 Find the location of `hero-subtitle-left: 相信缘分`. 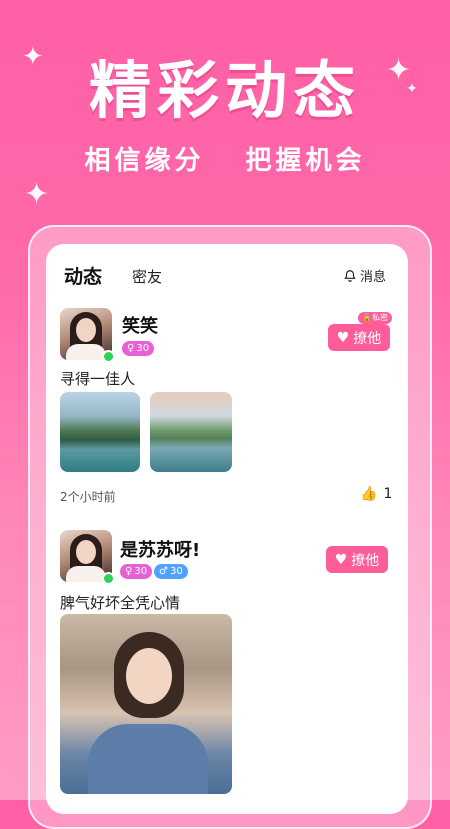

hero-subtitle-left: 相信缘分 is located at coordinates (144, 161).